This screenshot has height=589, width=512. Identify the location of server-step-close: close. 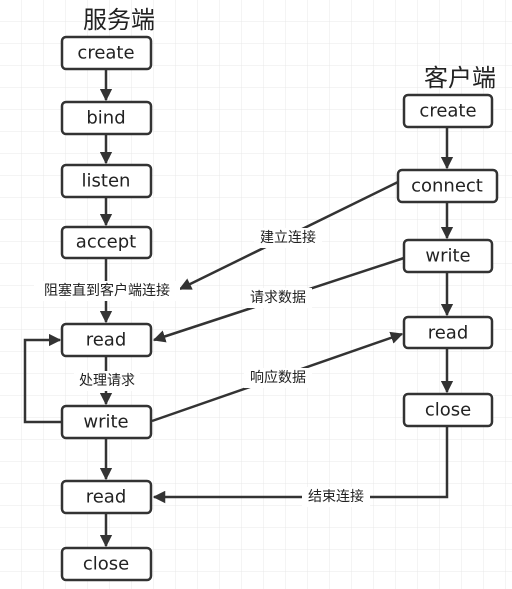
(106, 564).